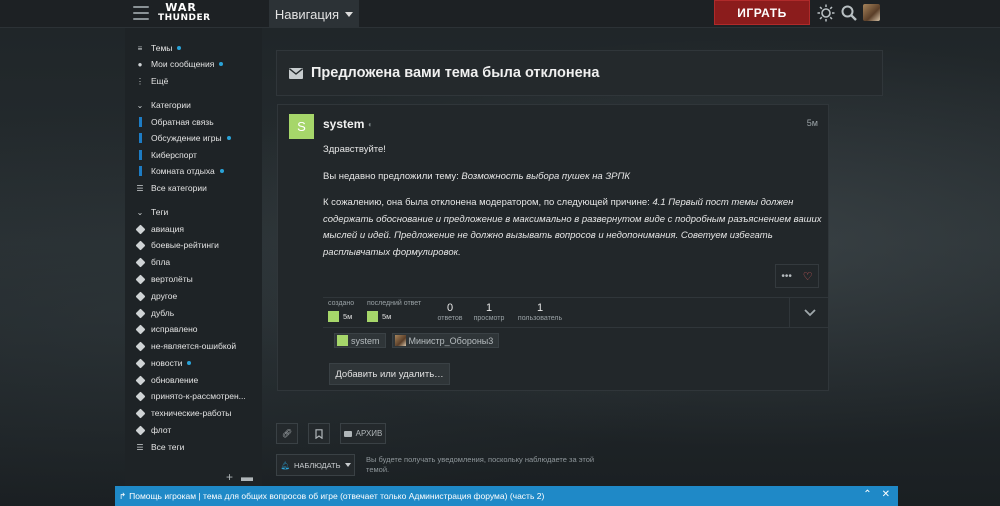 The height and width of the screenshot is (506, 1000). I want to click on watch-label: НАБЛЮДАТЬ, so click(317, 465).